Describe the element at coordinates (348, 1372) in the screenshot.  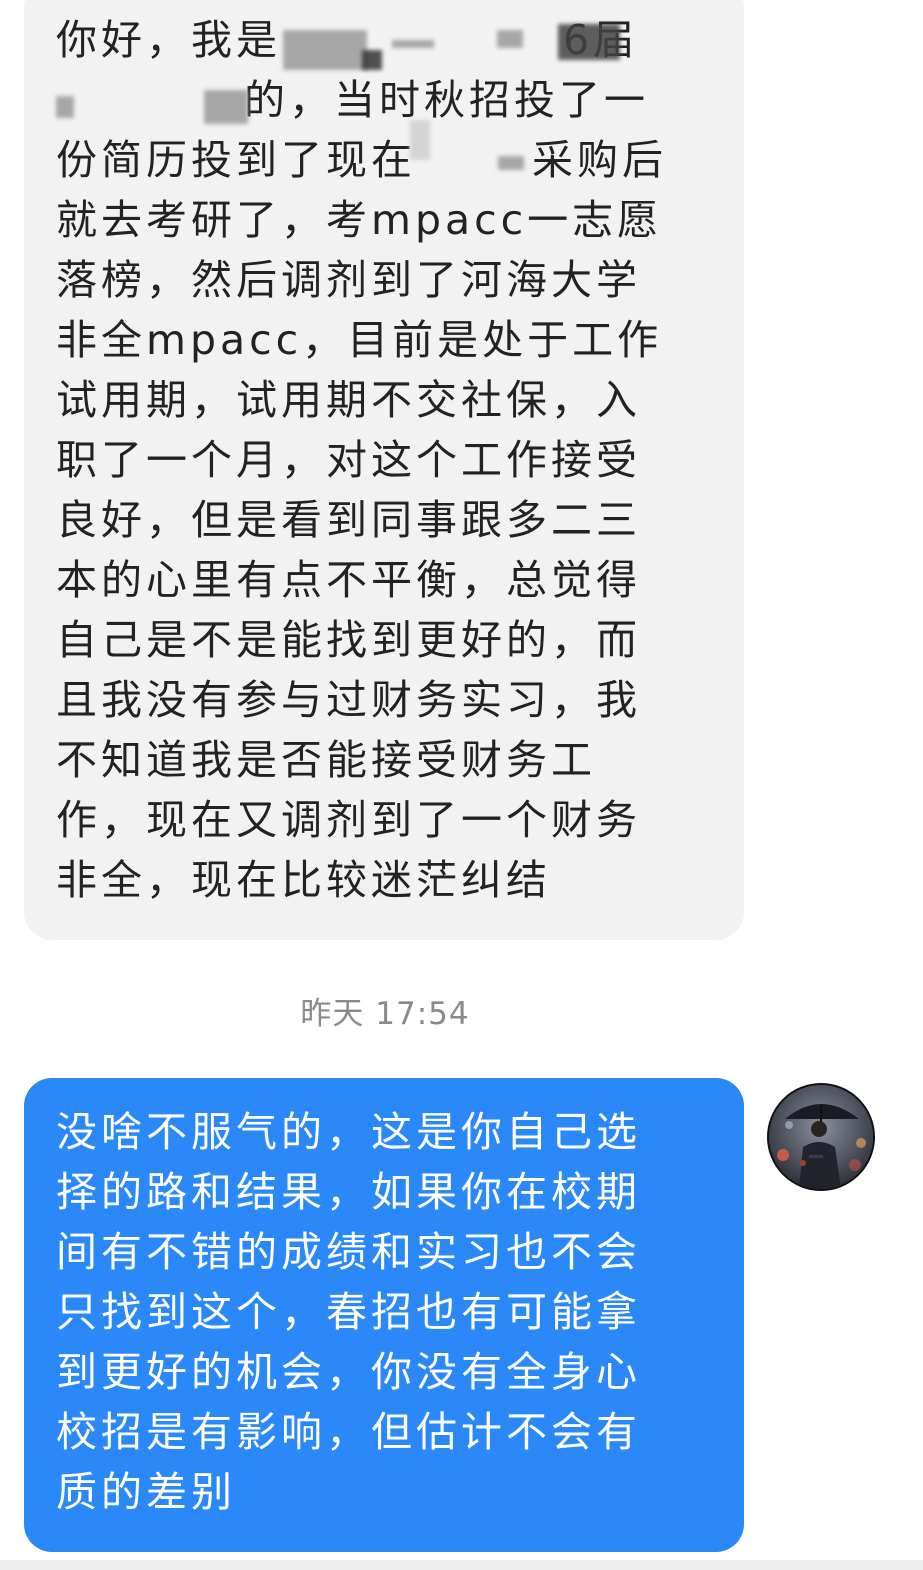
I see `message-line-5: 到更好的机会，你没有全身心` at that location.